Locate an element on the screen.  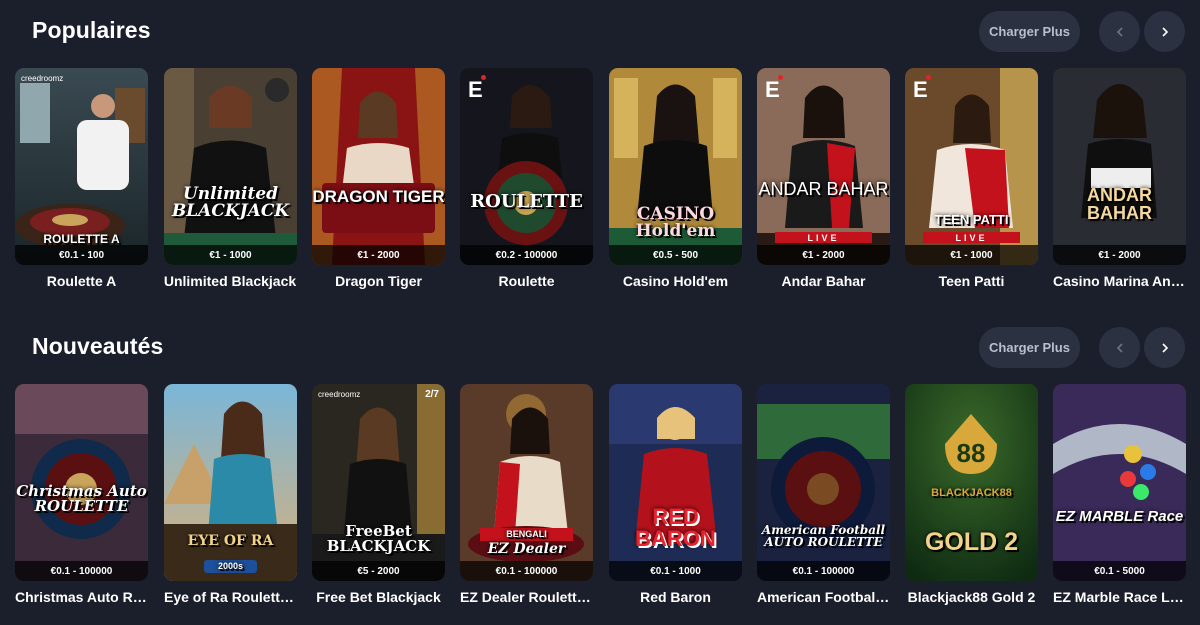
game-thumbnail: 88 BLACKJACK88 GOLD 2 is located at coordinates (971, 482).